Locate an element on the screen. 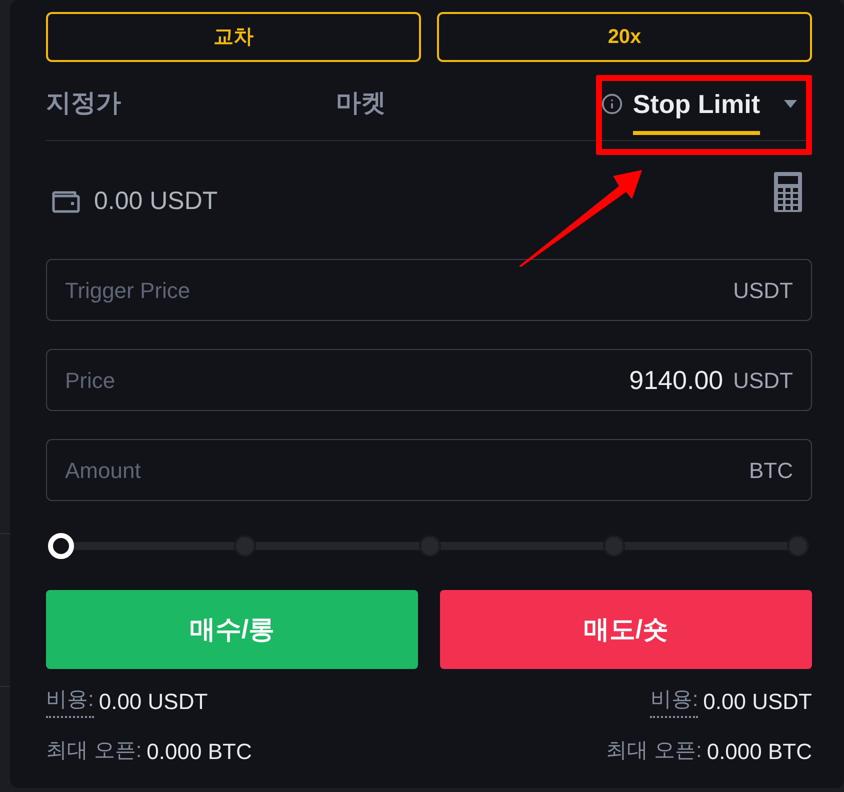  info-icon is located at coordinates (611, 104).